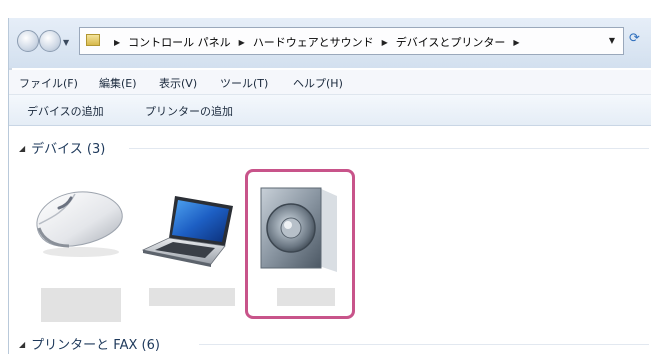 The height and width of the screenshot is (354, 651). Describe the element at coordinates (118, 83) in the screenshot. I see `menu-edit: 編集(E)` at that location.